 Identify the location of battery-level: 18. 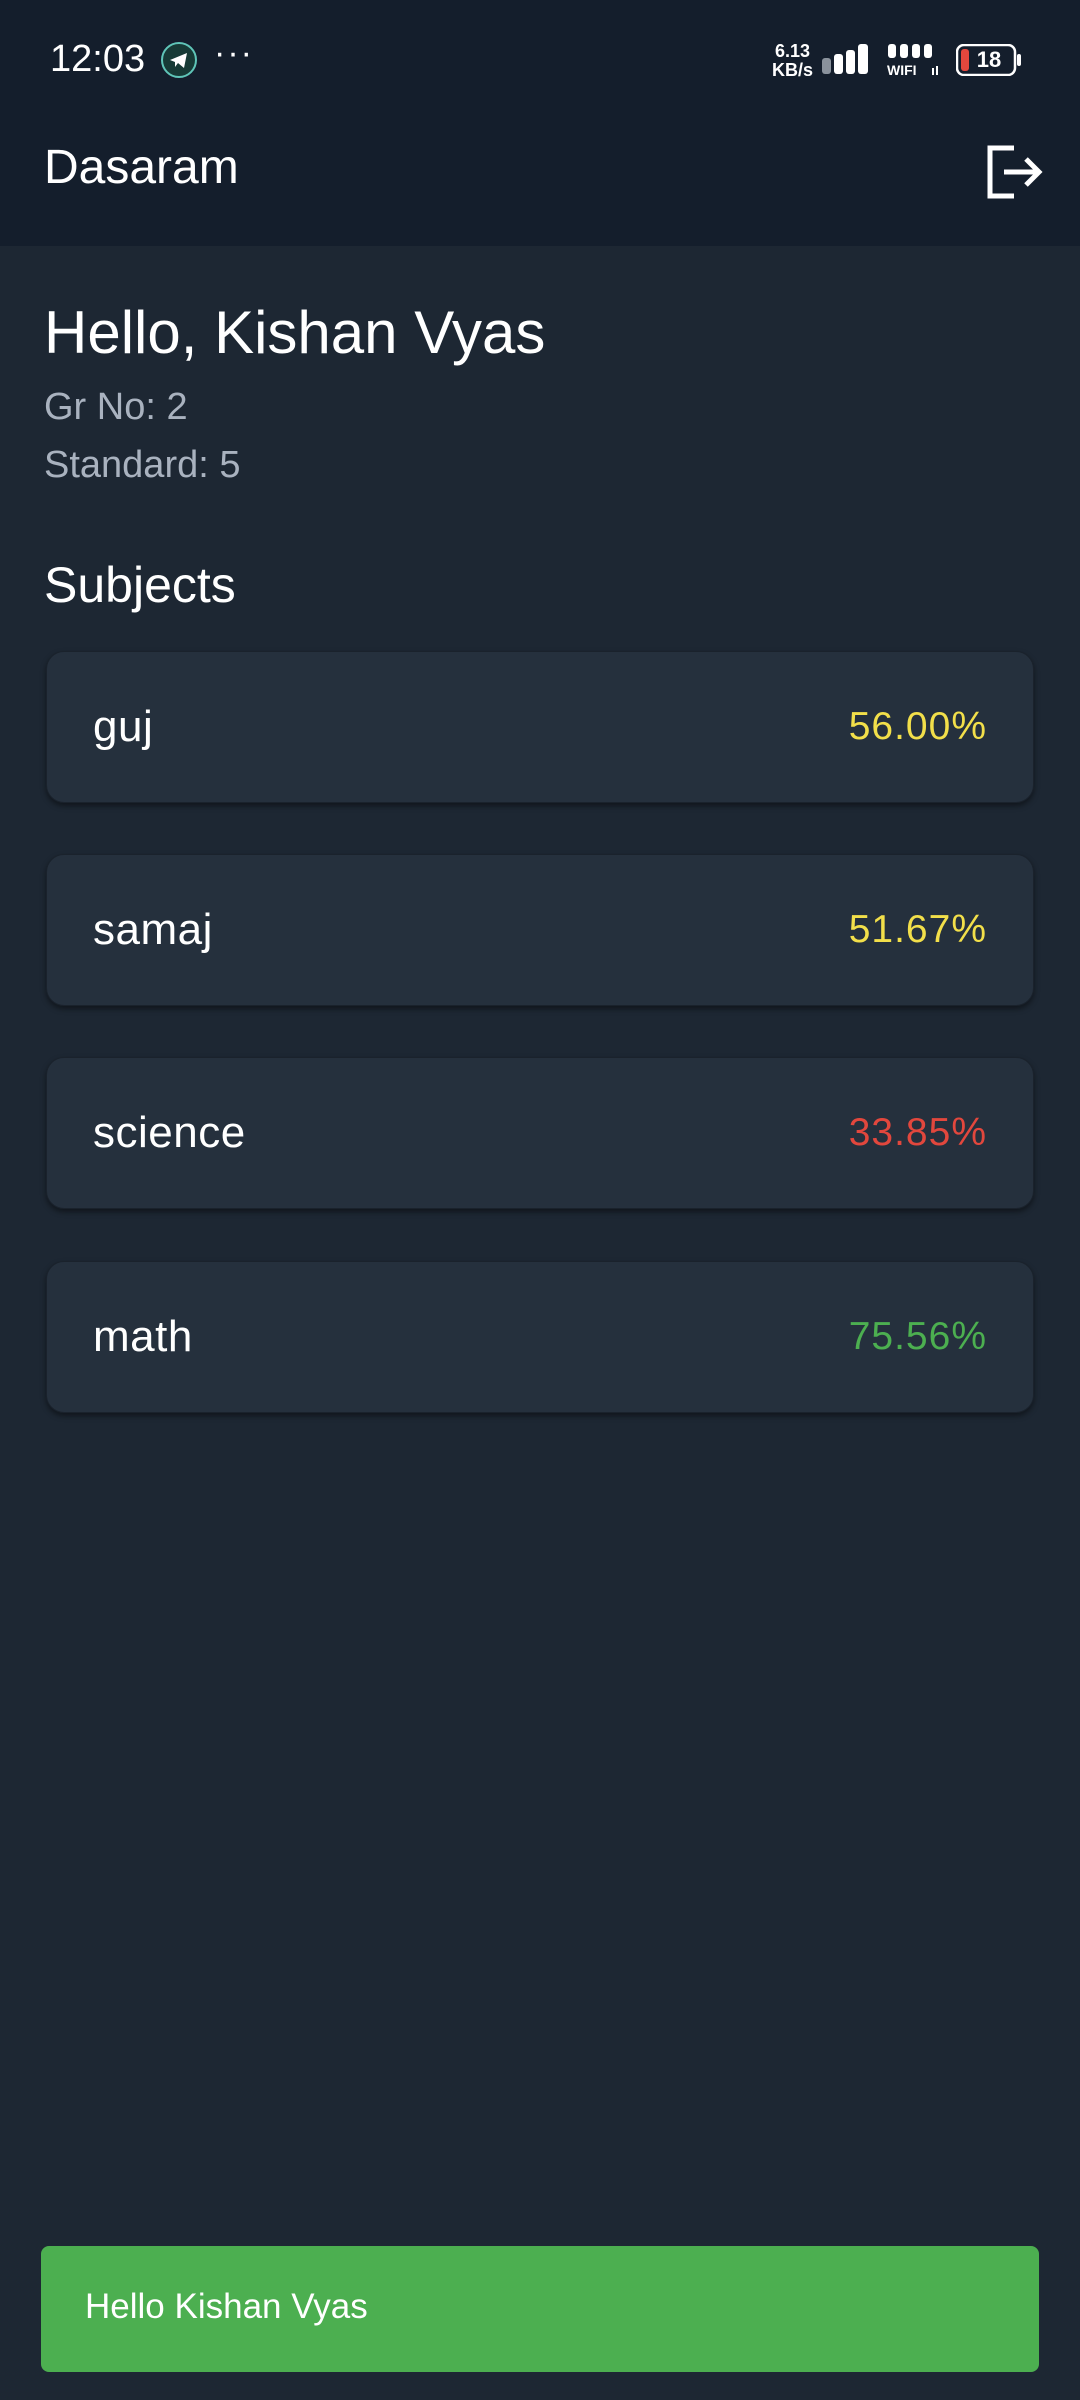
(989, 59).